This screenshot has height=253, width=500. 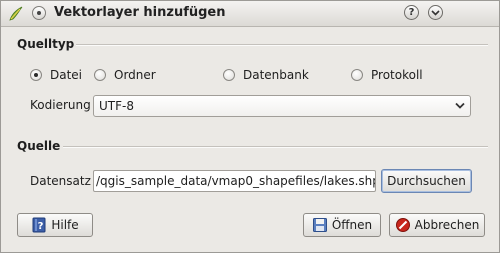 I want to click on qgis-icon, so click(x=16, y=13).